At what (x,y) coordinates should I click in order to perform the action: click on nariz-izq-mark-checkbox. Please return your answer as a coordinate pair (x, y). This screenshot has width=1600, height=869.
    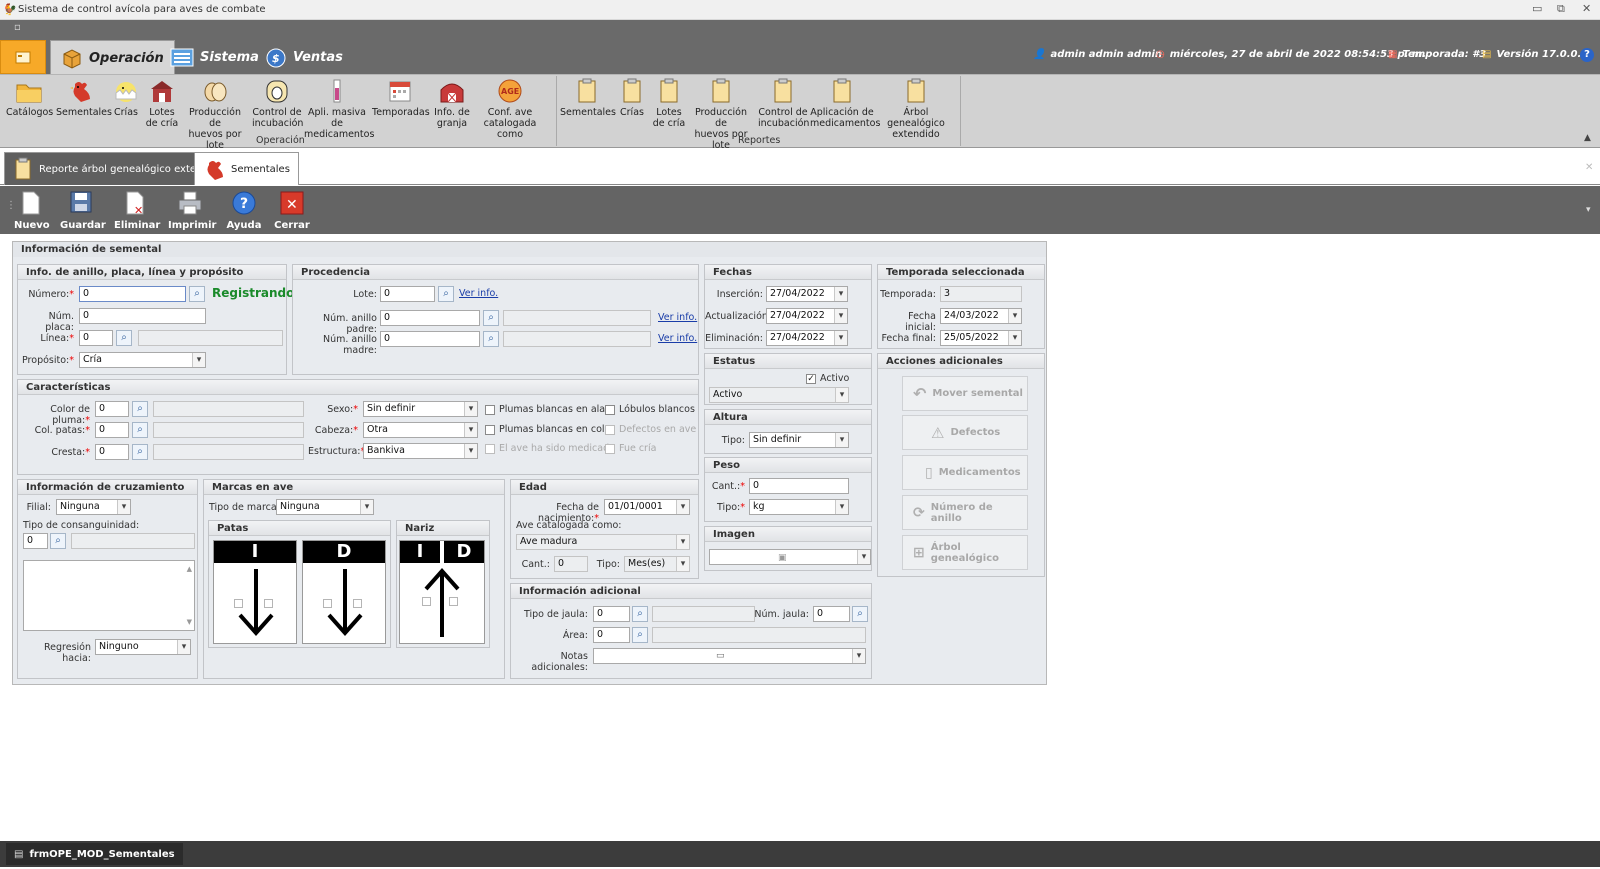
    Looking at the image, I should click on (426, 601).